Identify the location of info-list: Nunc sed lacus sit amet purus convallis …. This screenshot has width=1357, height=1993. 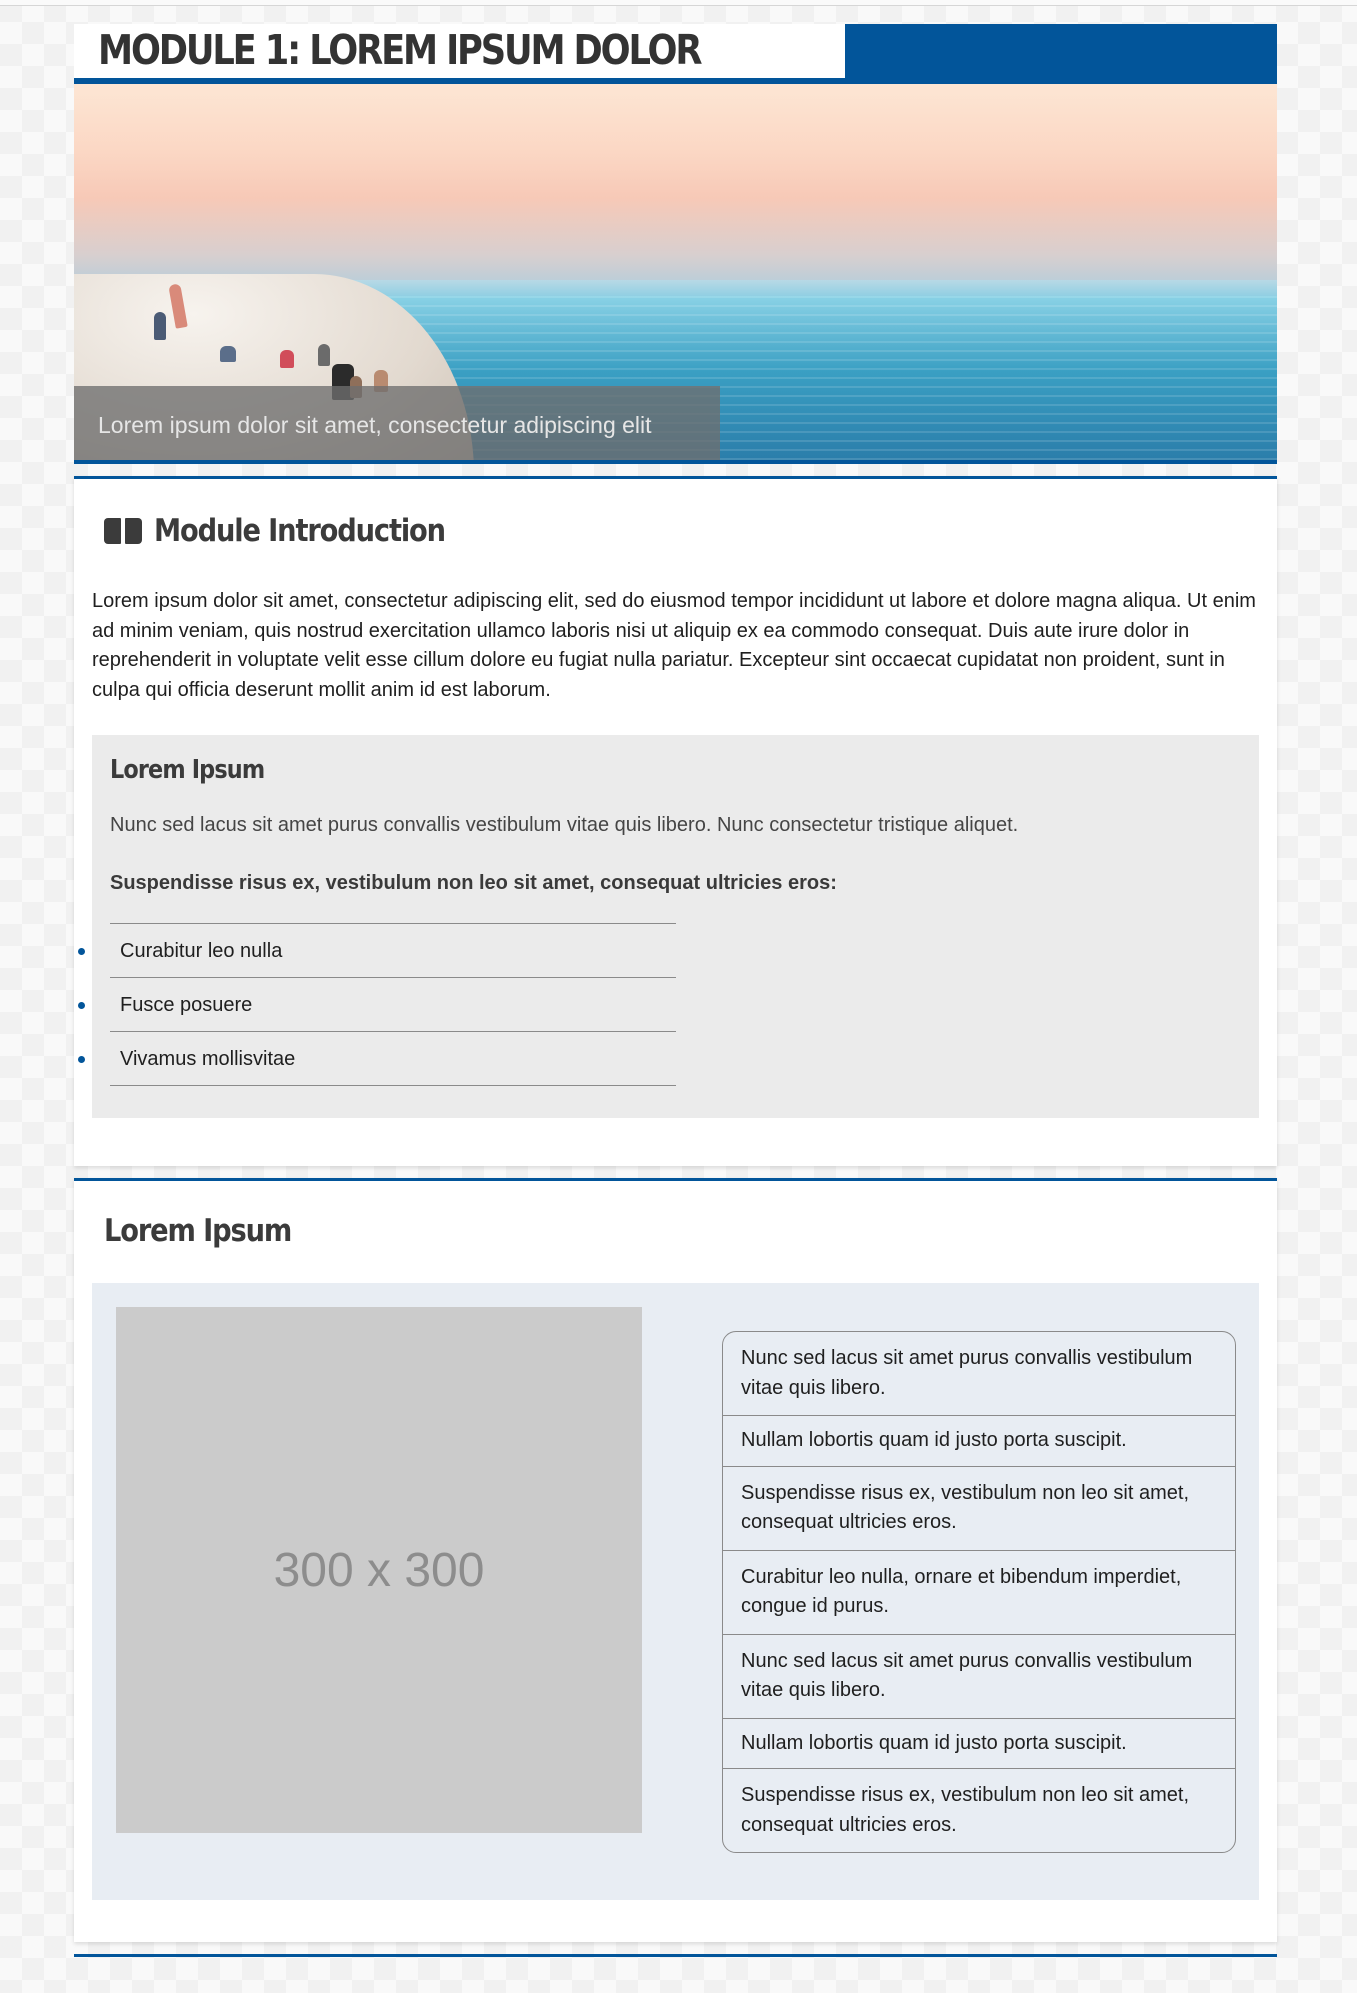
(979, 1592).